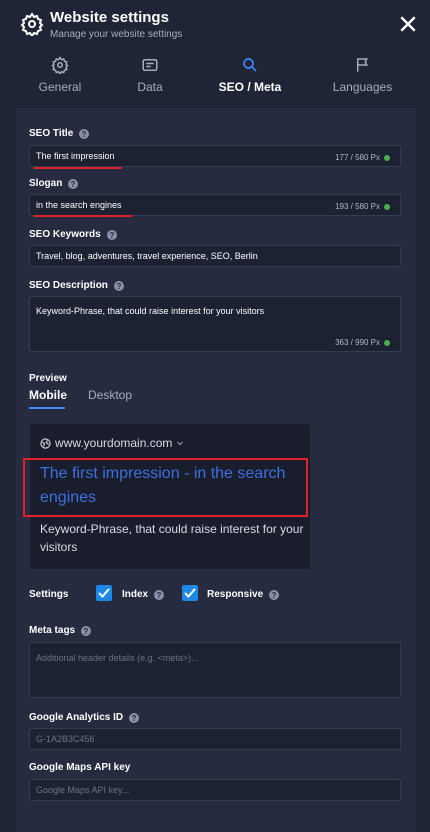 The height and width of the screenshot is (832, 430). What do you see at coordinates (75, 156) in the screenshot?
I see `seo-title-value: The first impression` at bounding box center [75, 156].